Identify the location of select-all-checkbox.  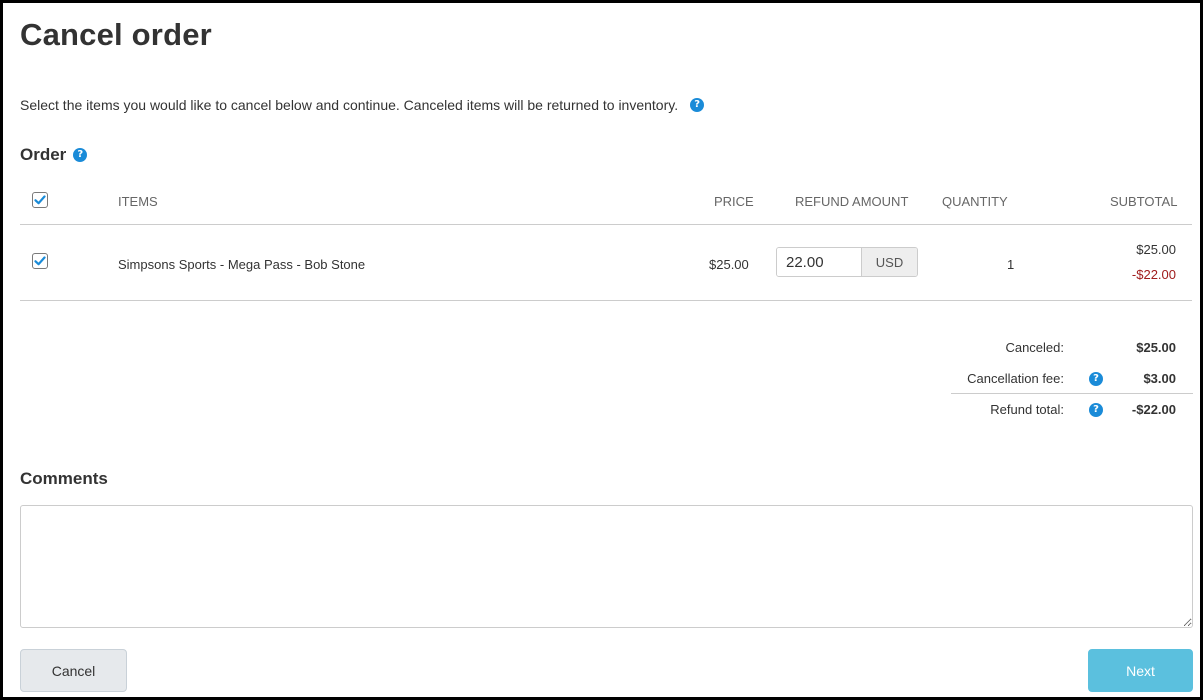
(40, 200).